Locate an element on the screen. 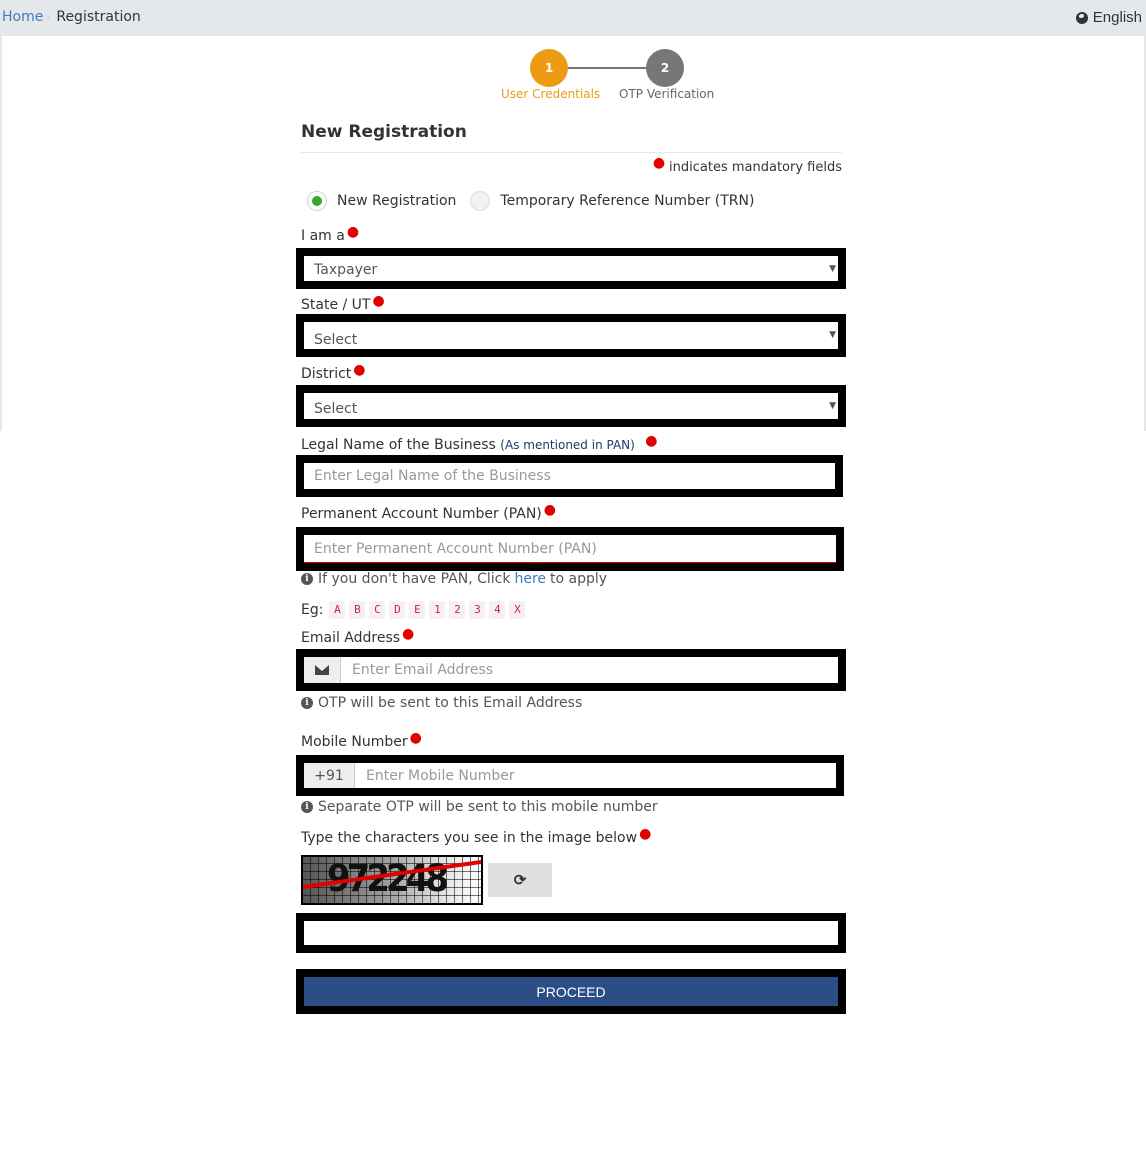  legal-name-input is located at coordinates (569, 476).